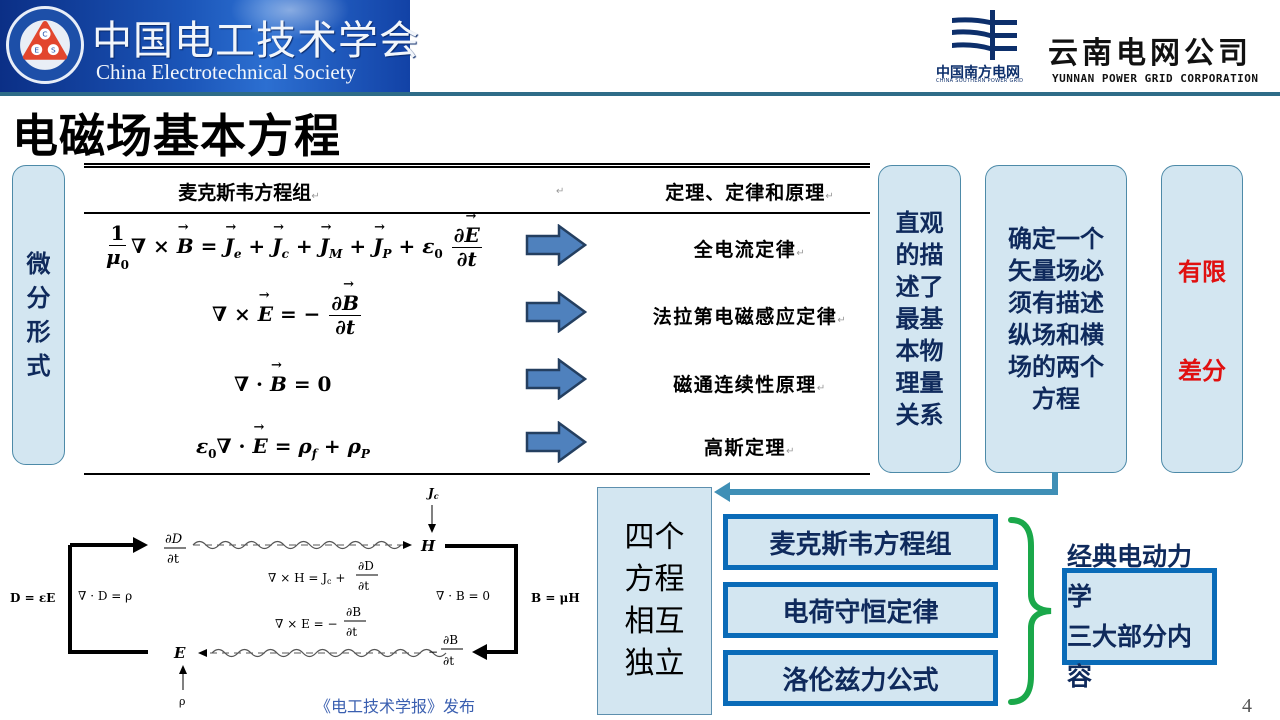  What do you see at coordinates (44, 34) in the screenshot?
I see `logo-letter-c: C` at bounding box center [44, 34].